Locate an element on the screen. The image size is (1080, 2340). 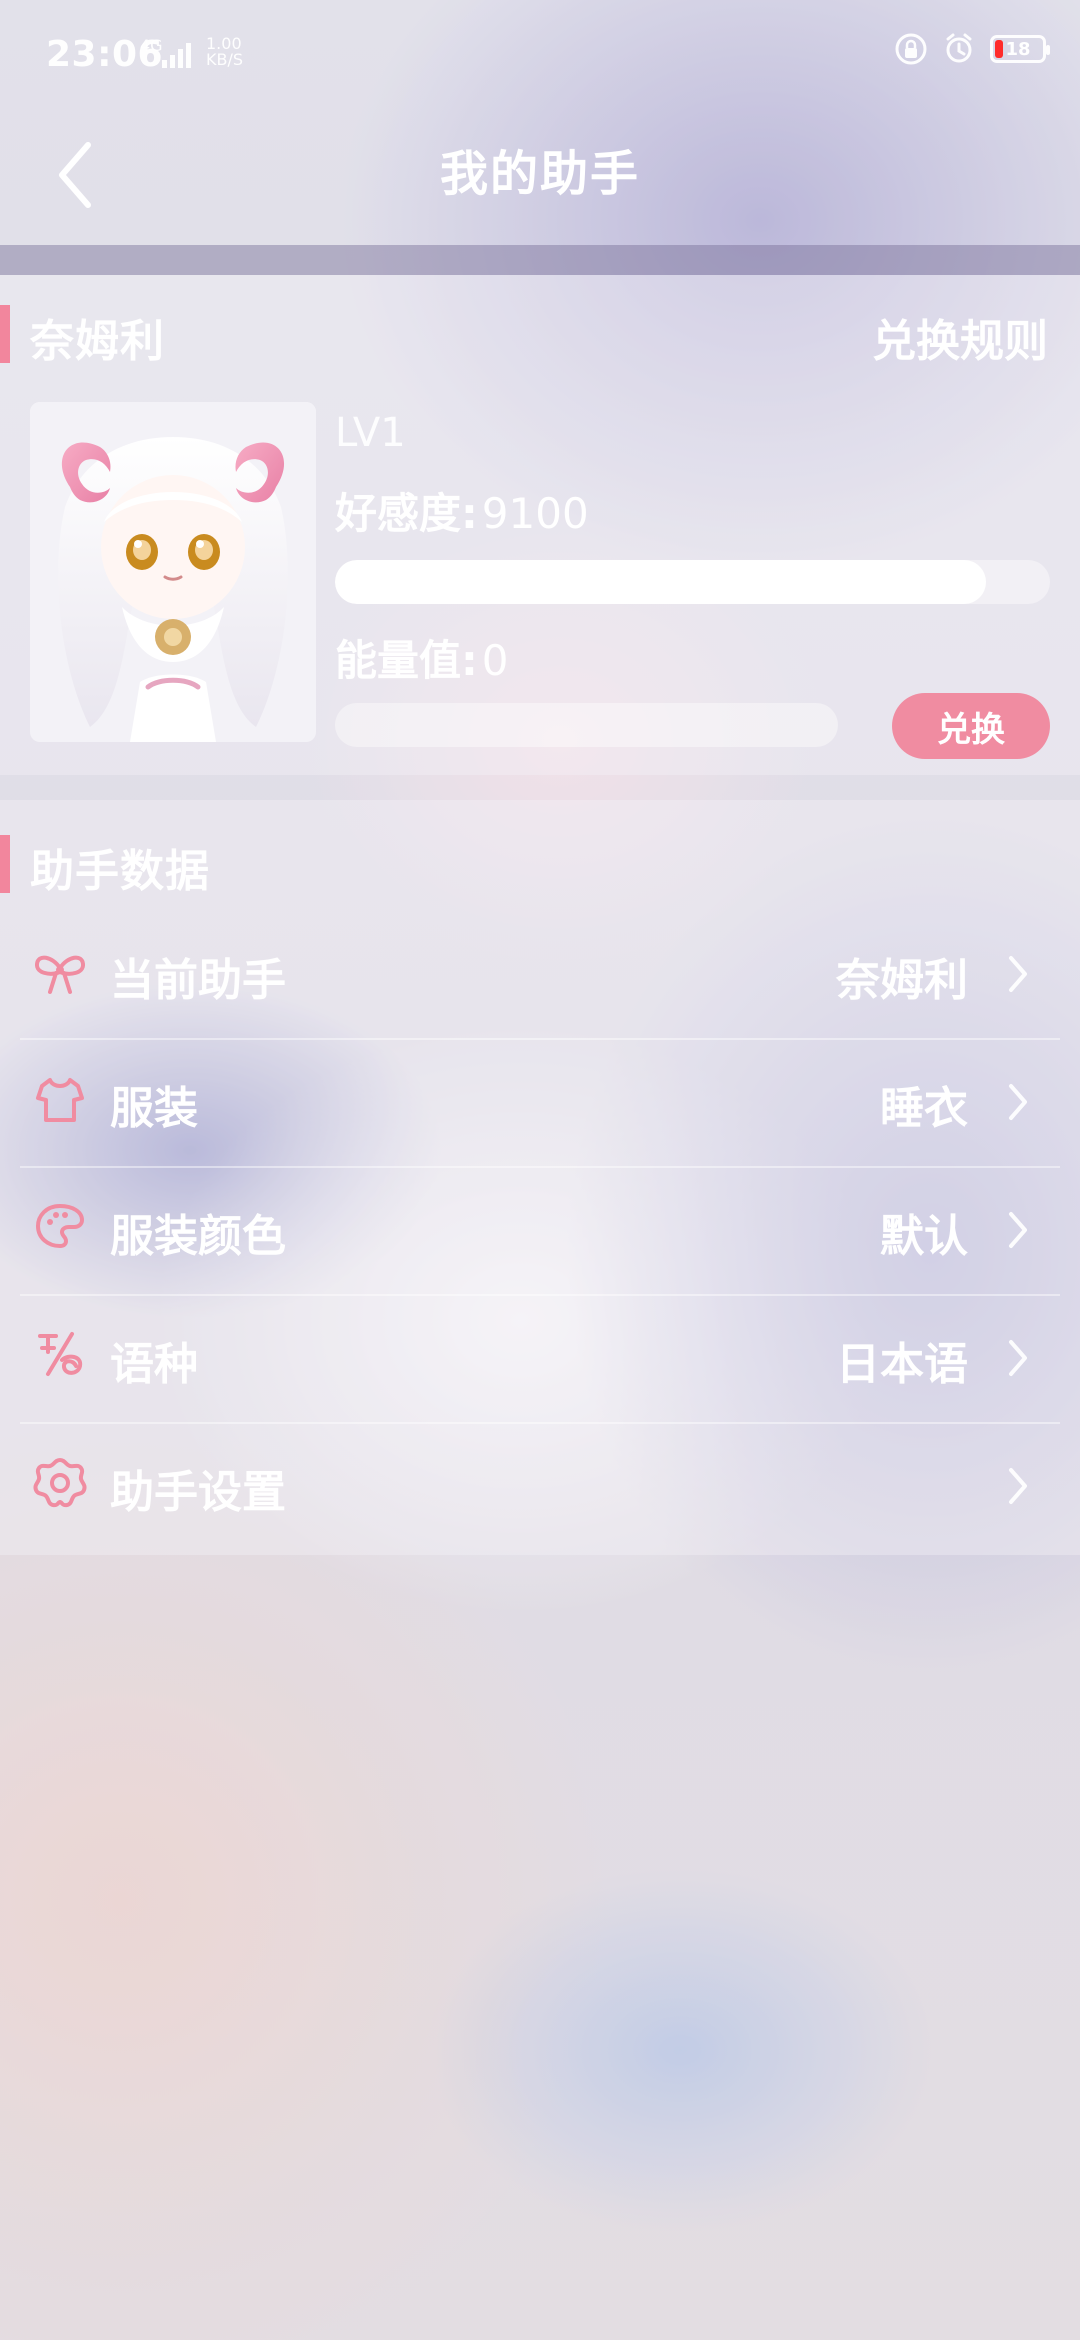
section-title-assistant-data: 助手数据 is located at coordinates (120, 871).